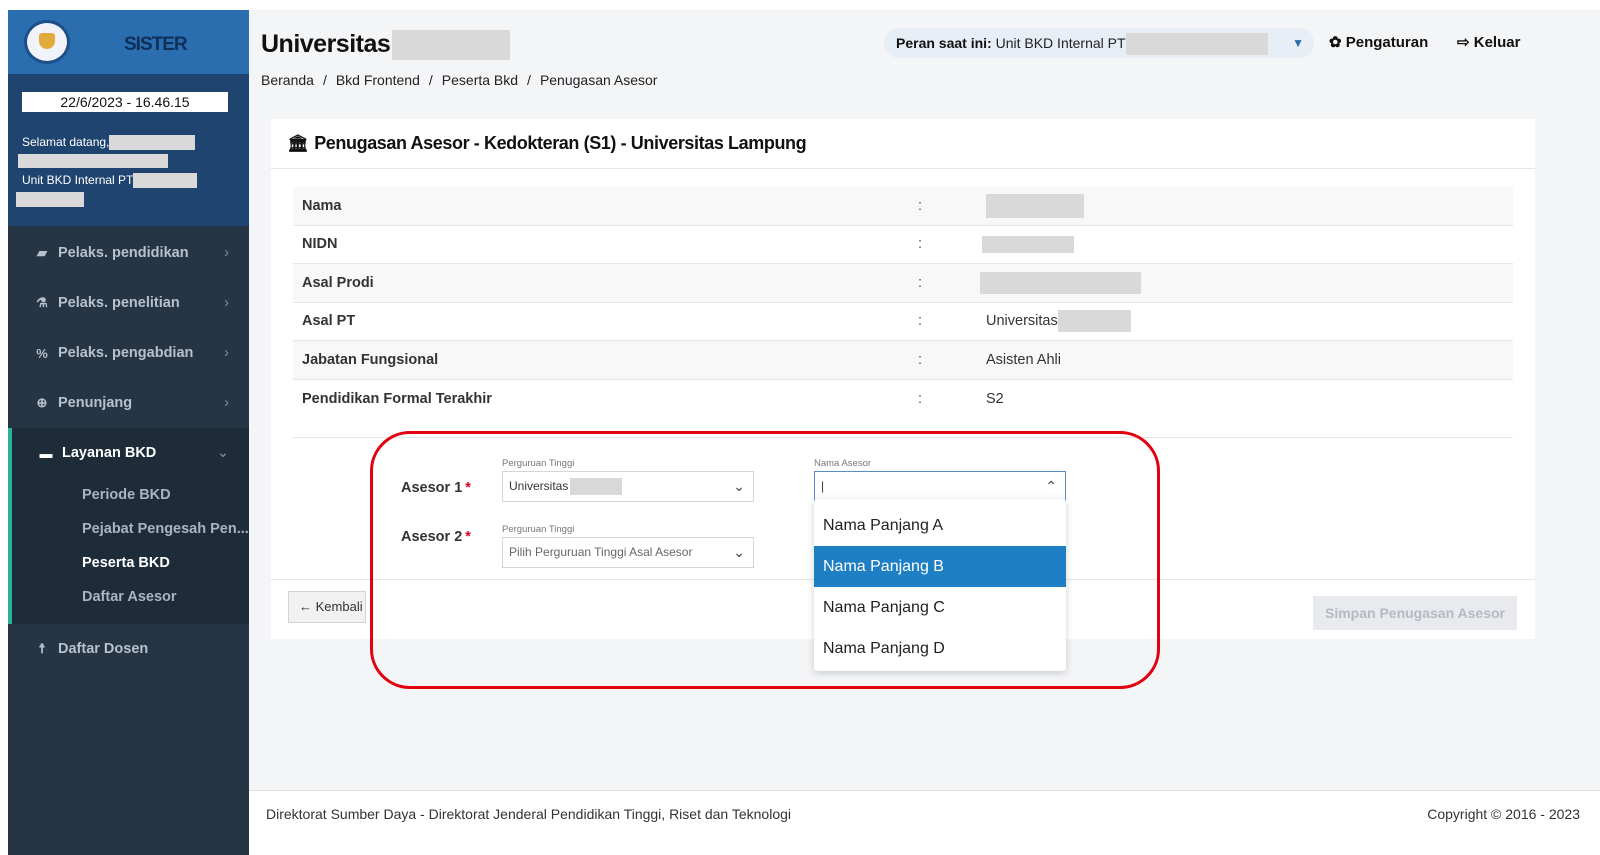 Image resolution: width=1600 pixels, height=855 pixels. What do you see at coordinates (823, 486) in the screenshot?
I see `text-cursor: |` at bounding box center [823, 486].